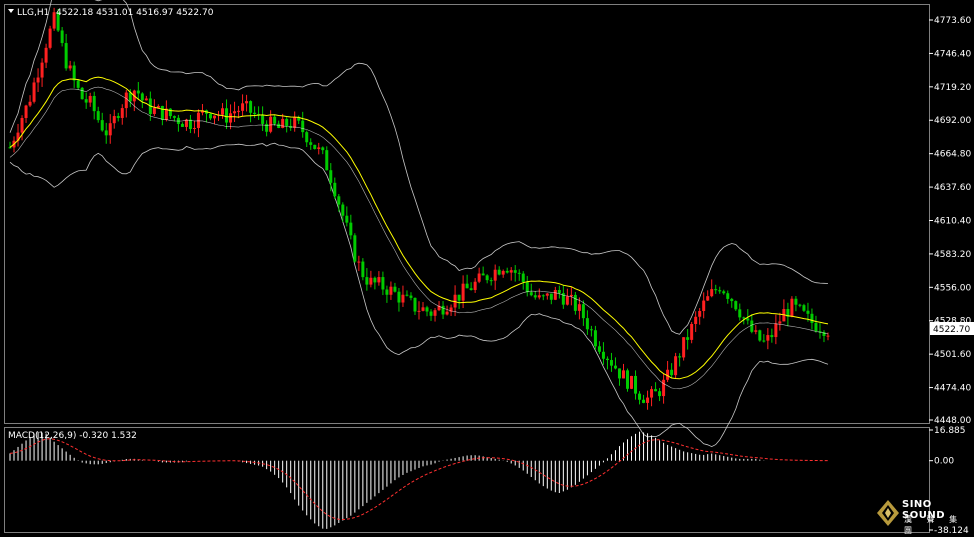 This screenshot has width=974, height=537. I want to click on price-tick-label: 4746.40, so click(952, 54).